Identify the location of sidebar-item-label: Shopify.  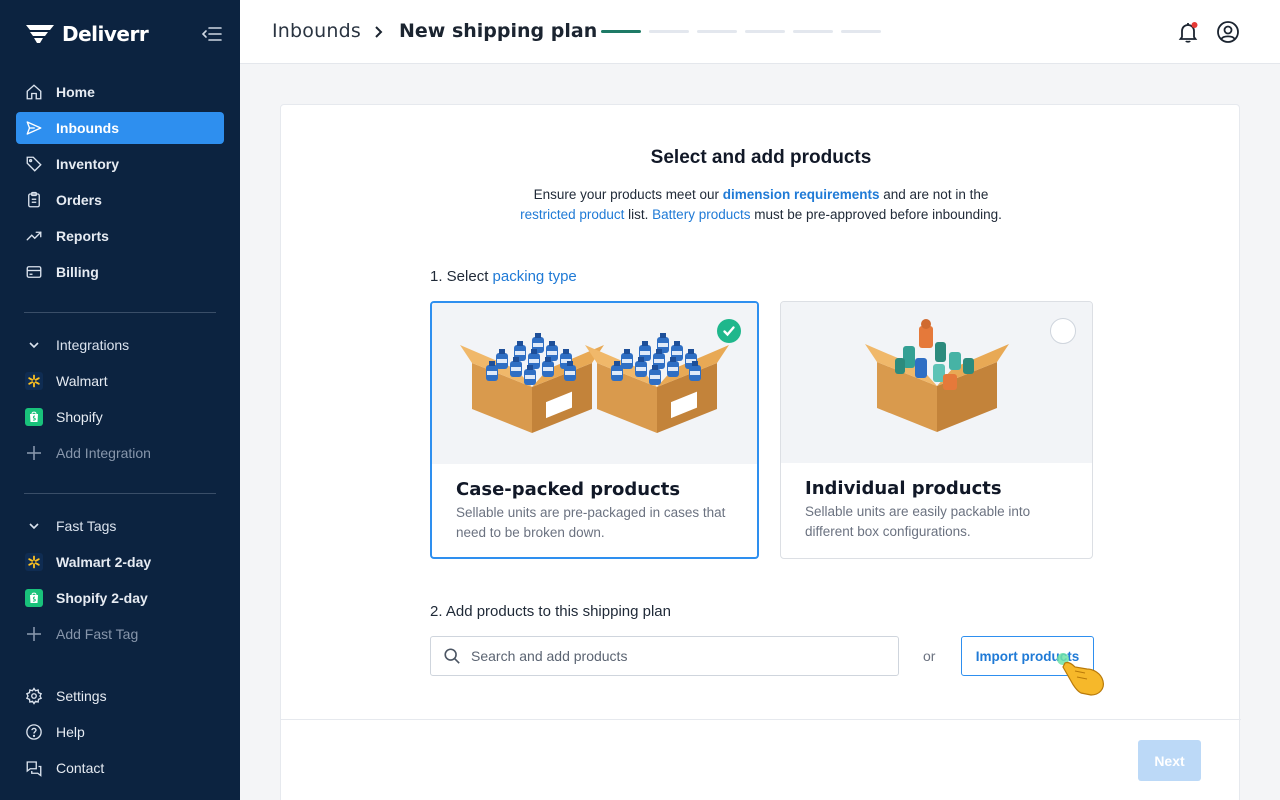
(79, 417).